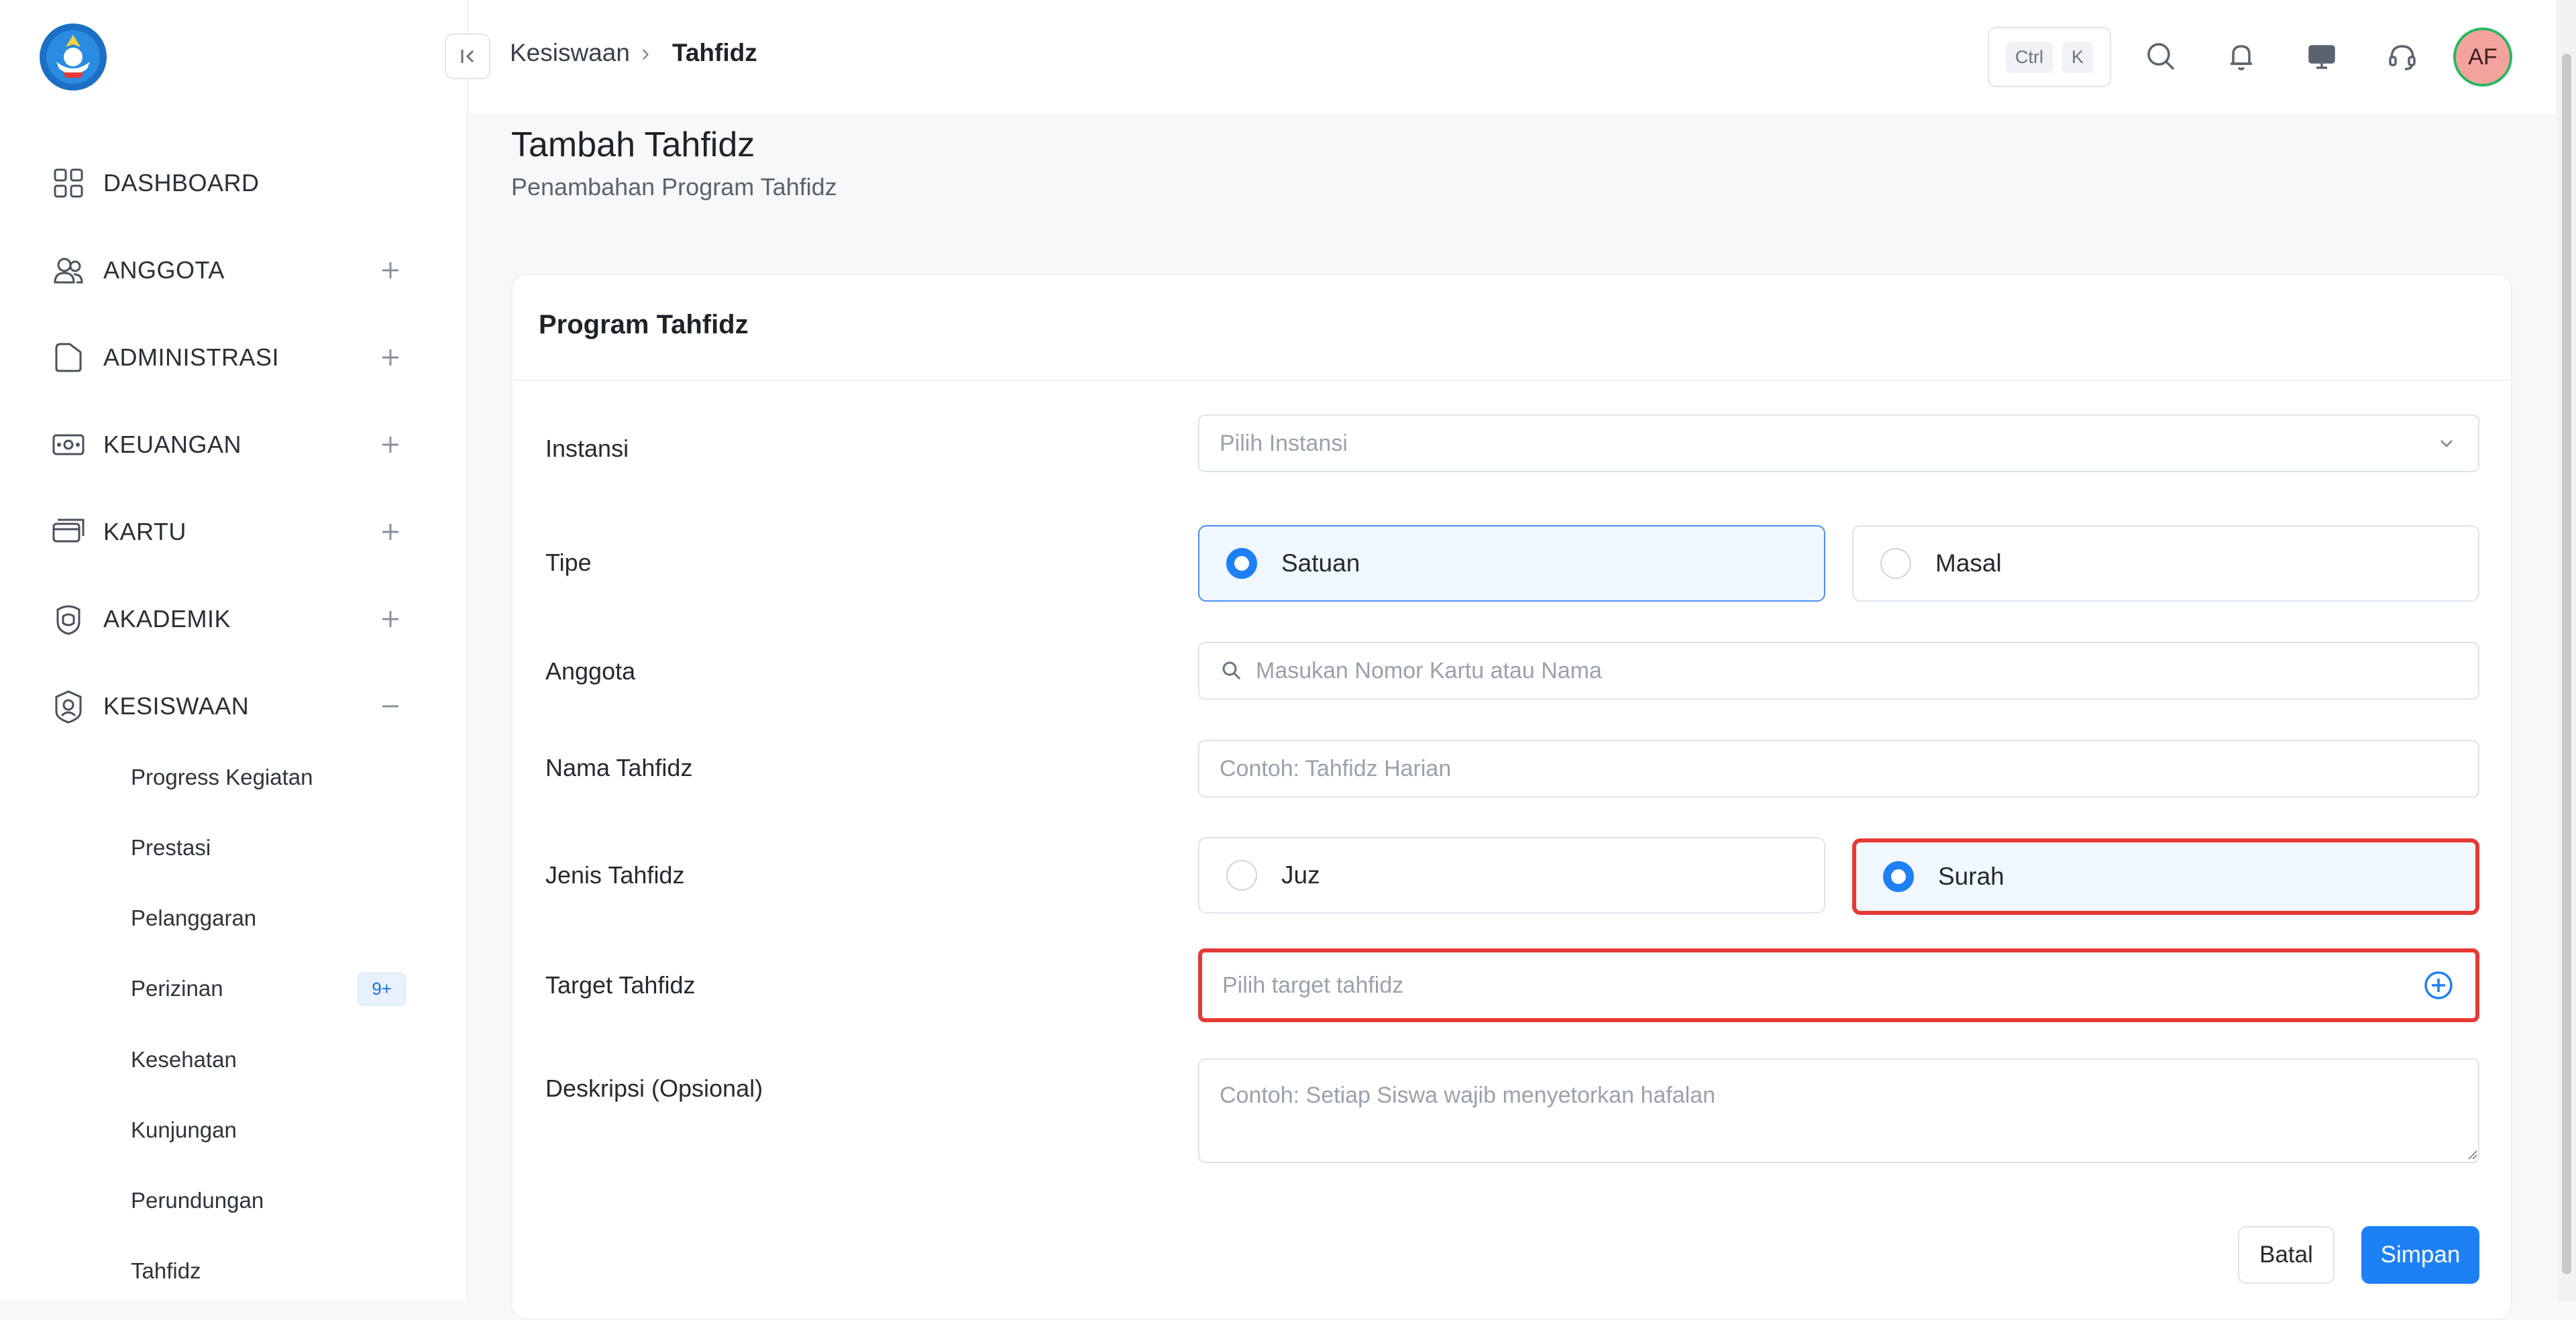 This screenshot has height=1320, width=2576. What do you see at coordinates (1511, 875) in the screenshot?
I see `jenis-option-juz: Juz` at bounding box center [1511, 875].